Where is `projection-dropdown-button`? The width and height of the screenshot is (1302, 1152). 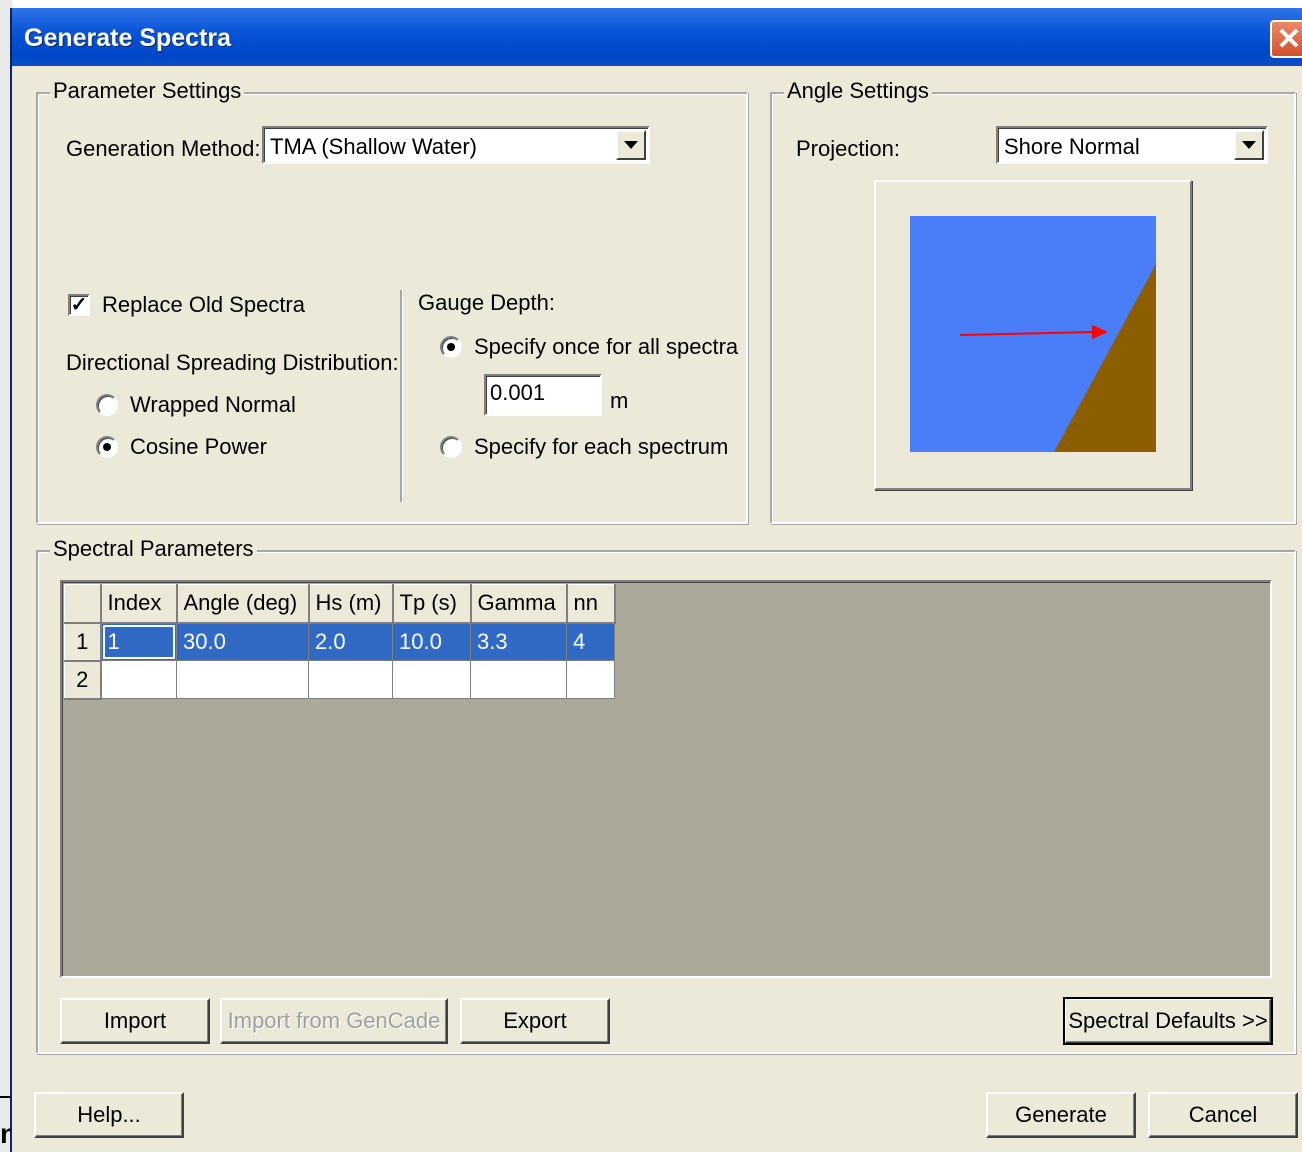 projection-dropdown-button is located at coordinates (1249, 145).